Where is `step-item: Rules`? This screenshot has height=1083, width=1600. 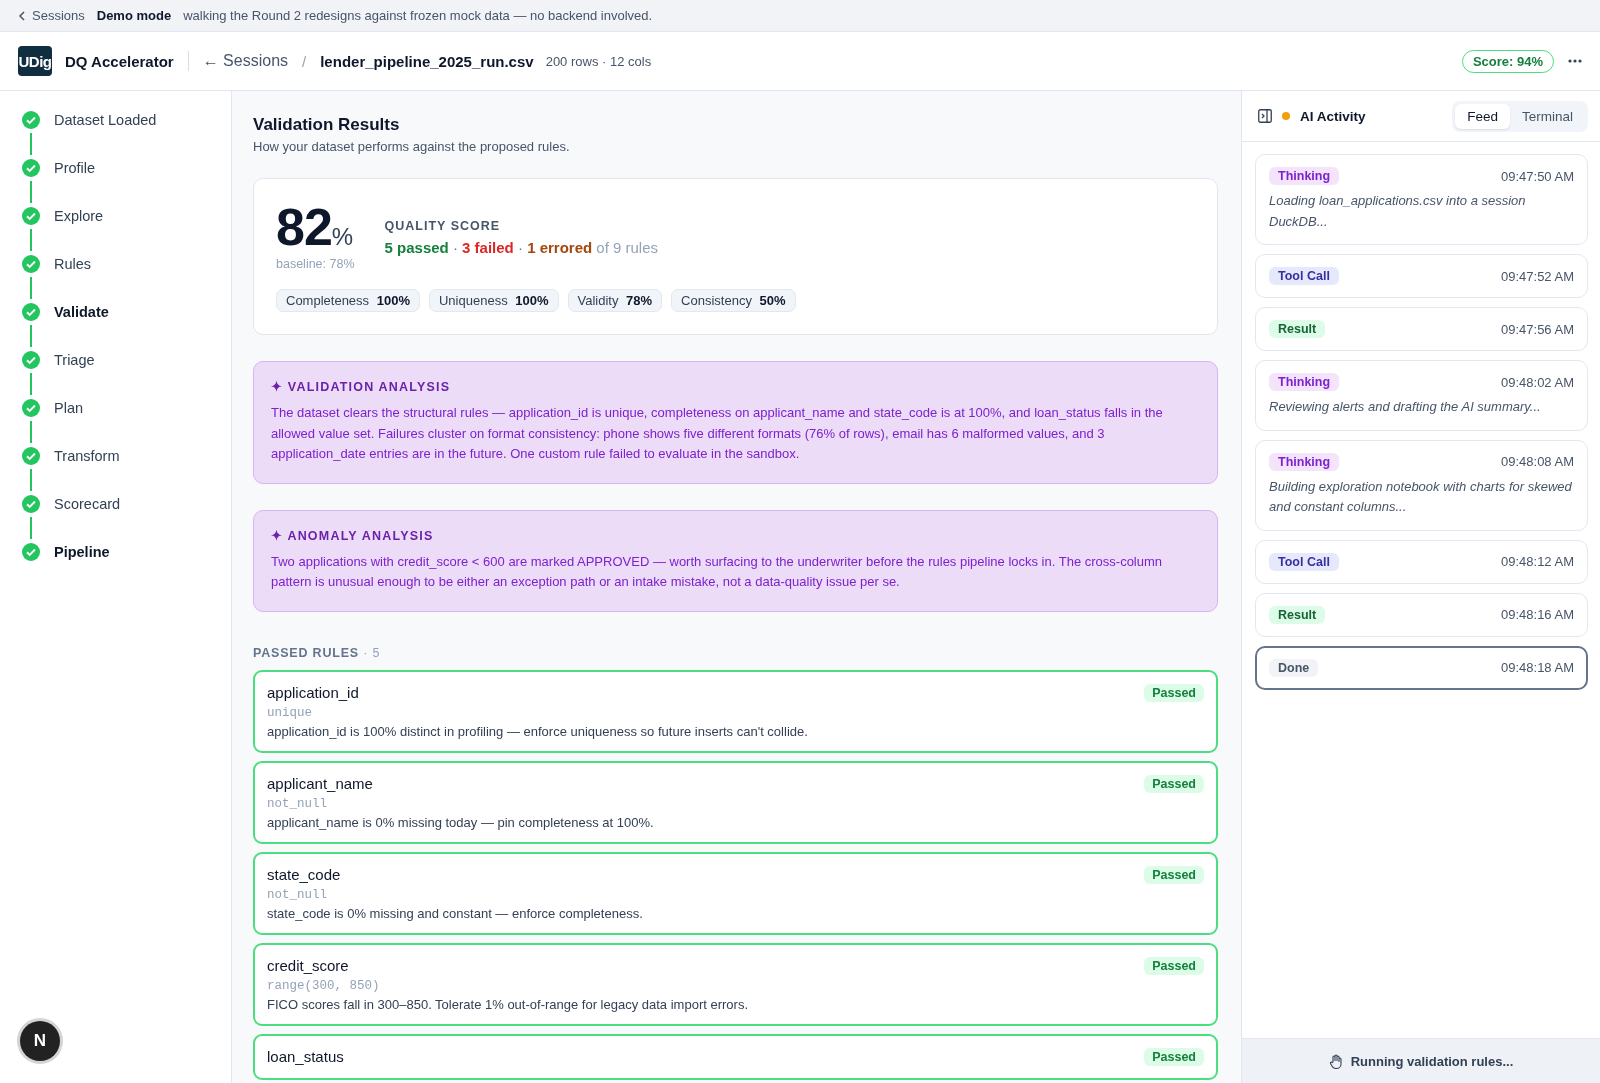
step-item: Rules is located at coordinates (126, 264).